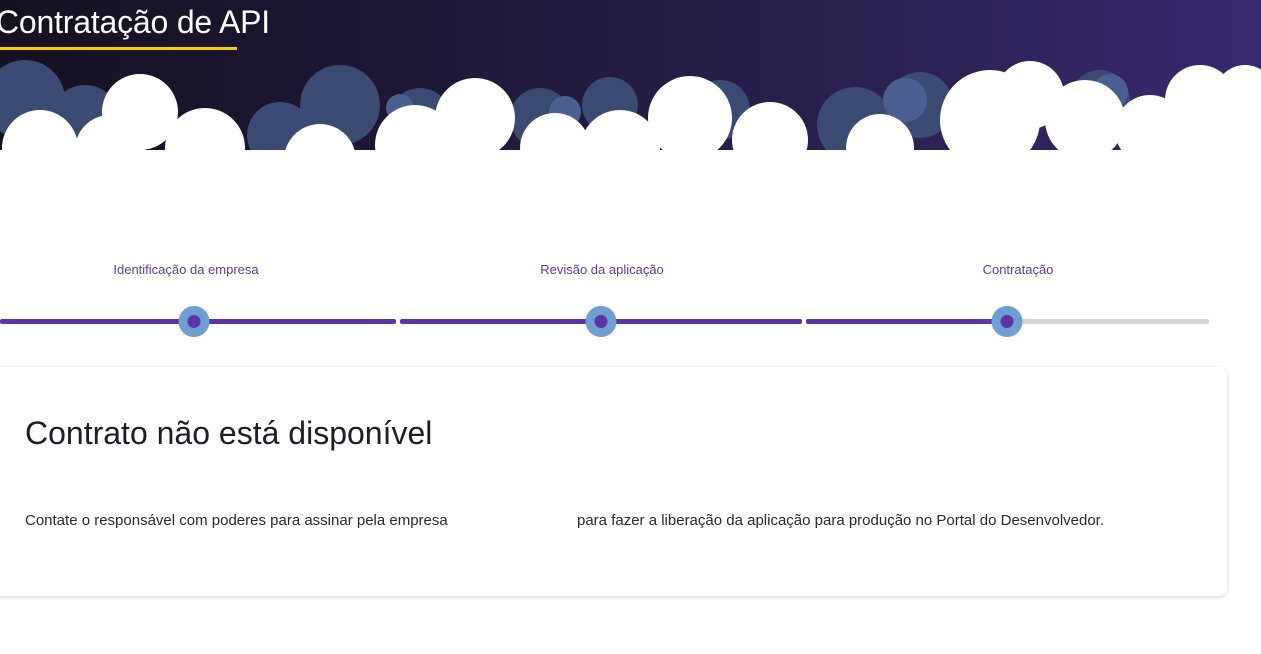  What do you see at coordinates (186, 269) in the screenshot?
I see `step-label-identificacao: Identificação da empresa` at bounding box center [186, 269].